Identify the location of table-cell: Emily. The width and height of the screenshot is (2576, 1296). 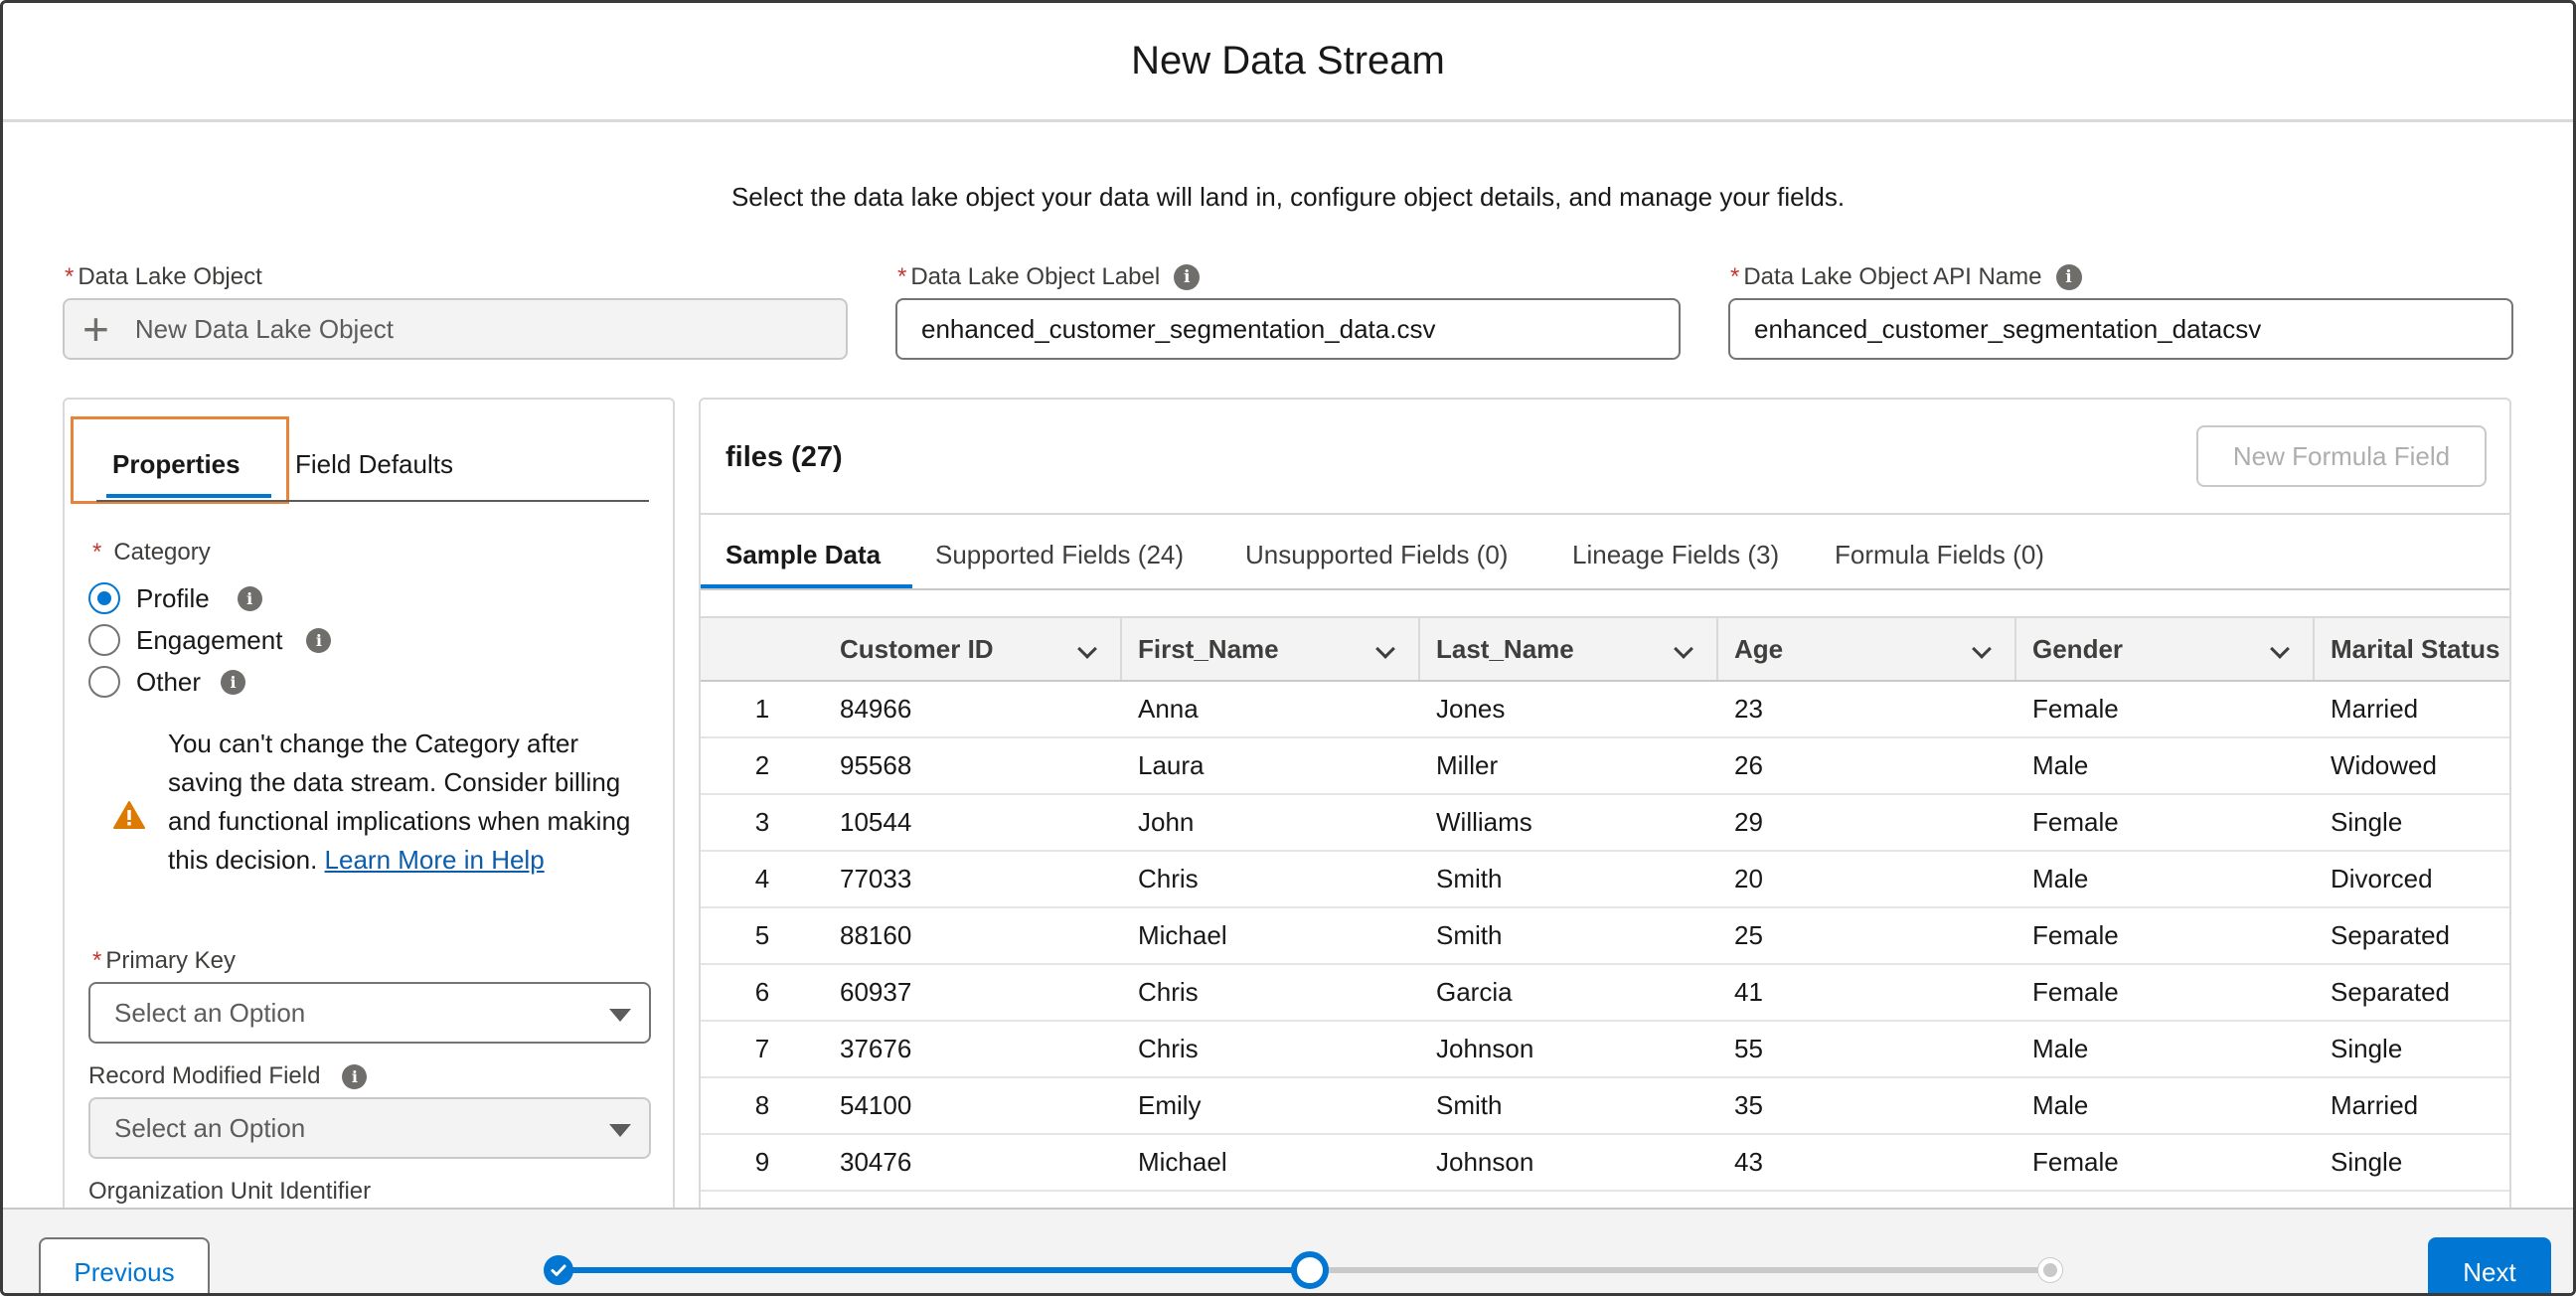
(1170, 1105).